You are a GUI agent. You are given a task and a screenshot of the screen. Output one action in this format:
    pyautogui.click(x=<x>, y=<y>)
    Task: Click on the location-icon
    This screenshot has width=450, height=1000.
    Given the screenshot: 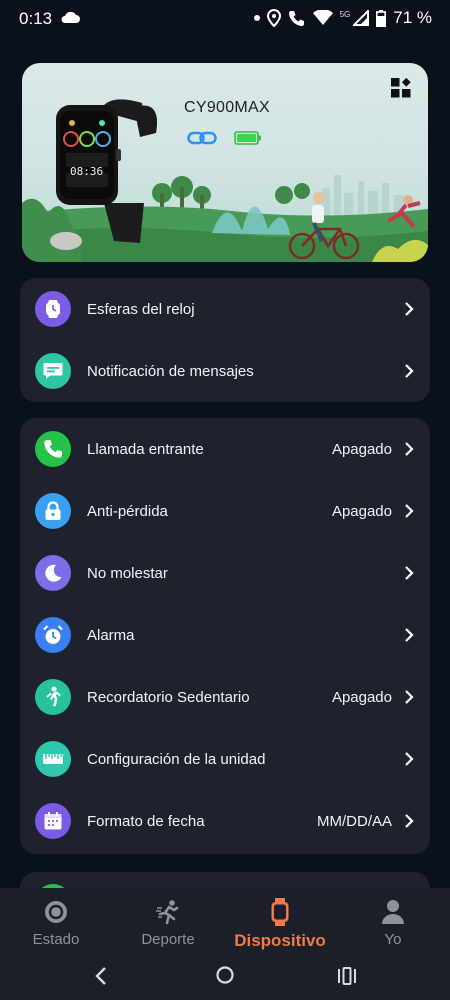 What is the action you would take?
    pyautogui.click(x=273, y=18)
    